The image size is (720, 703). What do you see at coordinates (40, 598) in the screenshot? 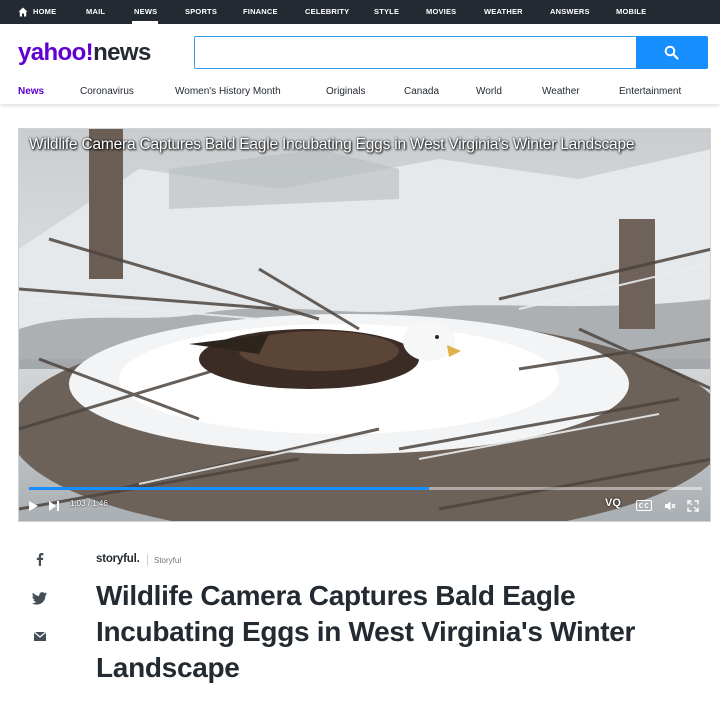
I see `twitter-icon` at bounding box center [40, 598].